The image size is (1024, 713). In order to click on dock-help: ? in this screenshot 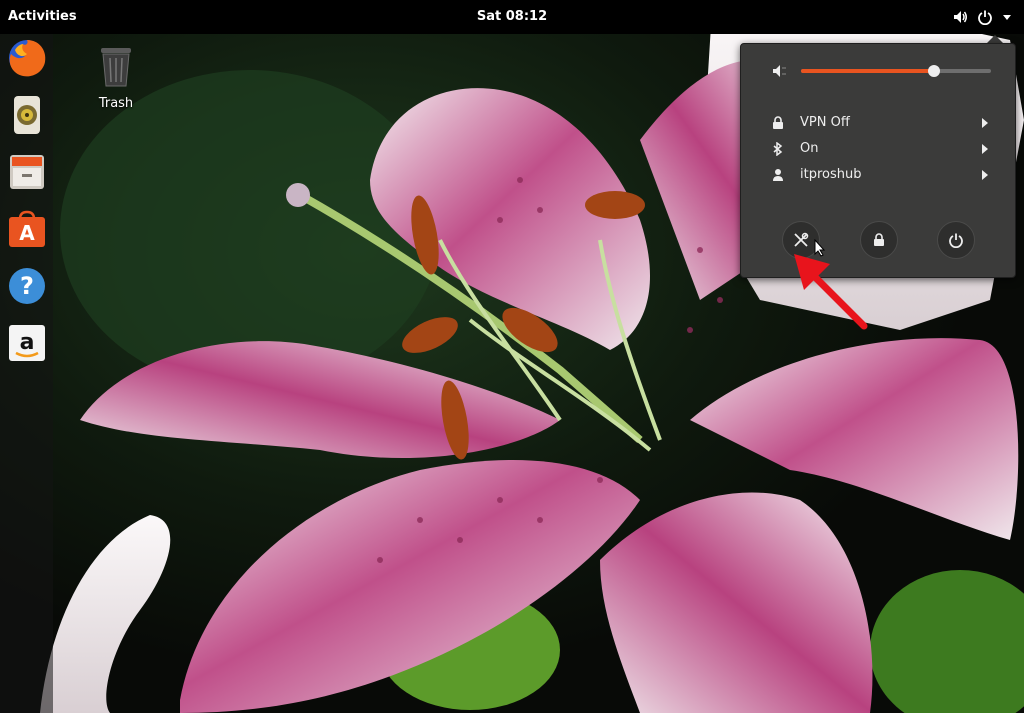, I will do `click(27, 286)`.